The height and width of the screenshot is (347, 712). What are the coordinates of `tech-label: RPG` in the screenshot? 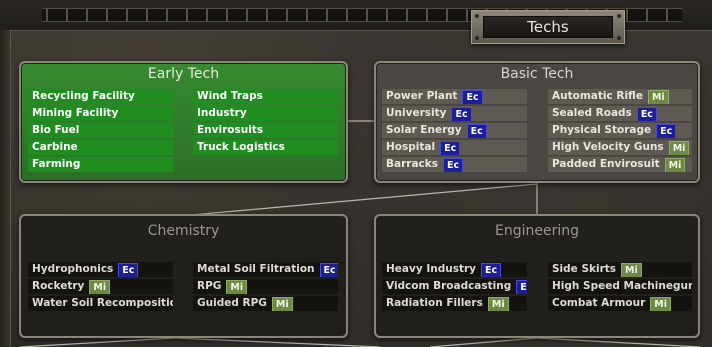 It's located at (209, 286).